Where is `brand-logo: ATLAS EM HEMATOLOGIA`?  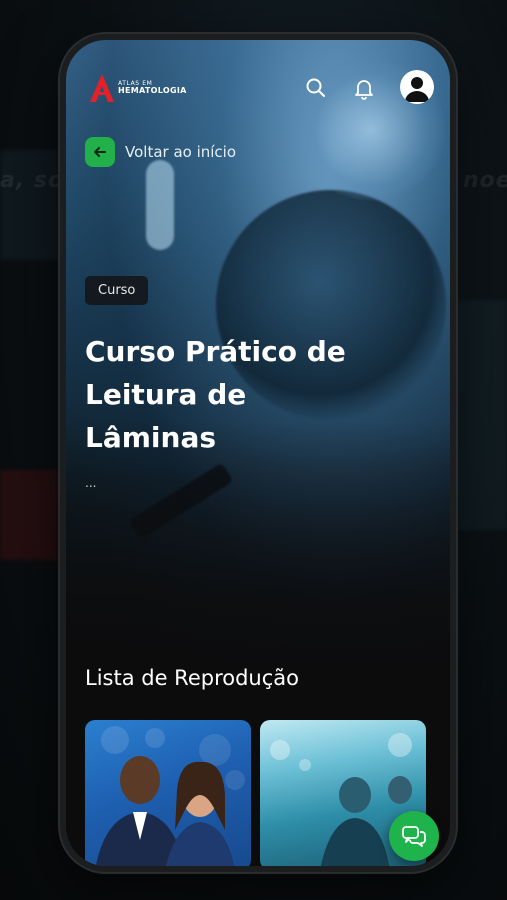 brand-logo: ATLAS EM HEMATOLOGIA is located at coordinates (137, 88).